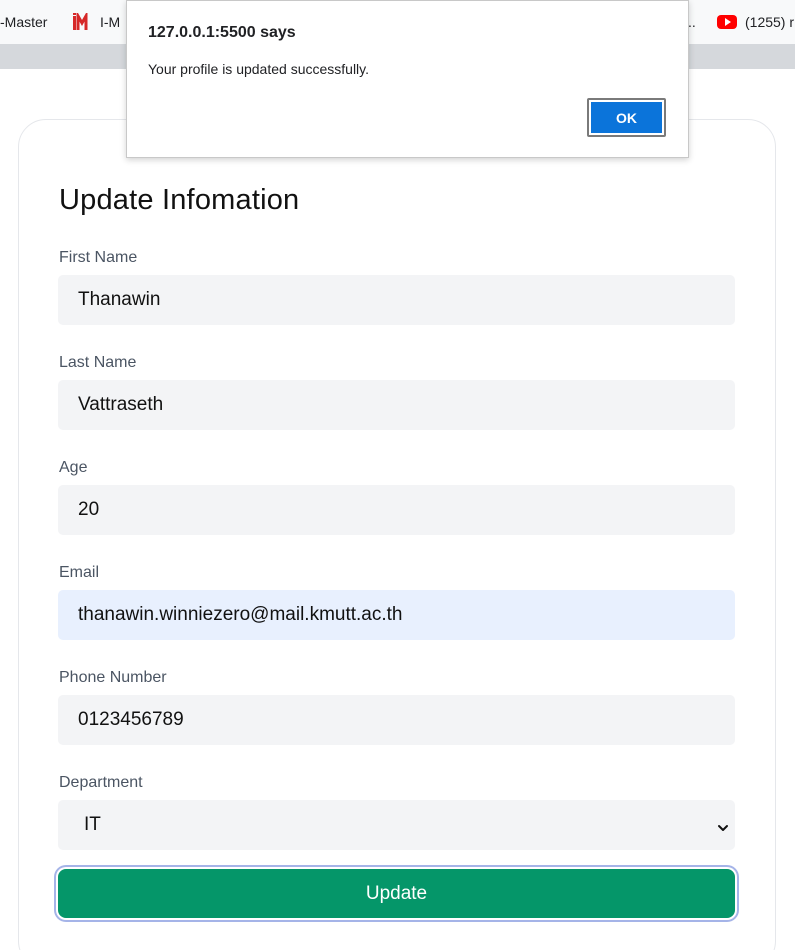  Describe the element at coordinates (396, 300) in the screenshot. I see `first-name-input: Thanawin` at that location.